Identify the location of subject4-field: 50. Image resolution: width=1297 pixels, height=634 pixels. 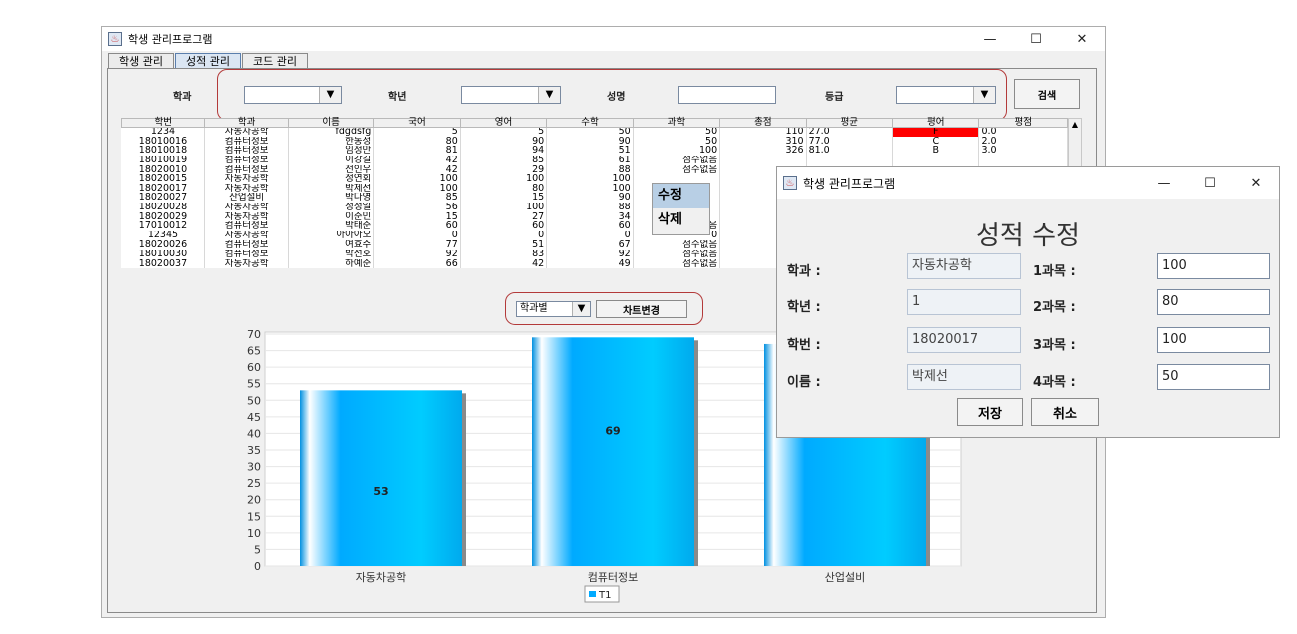
(1213, 377).